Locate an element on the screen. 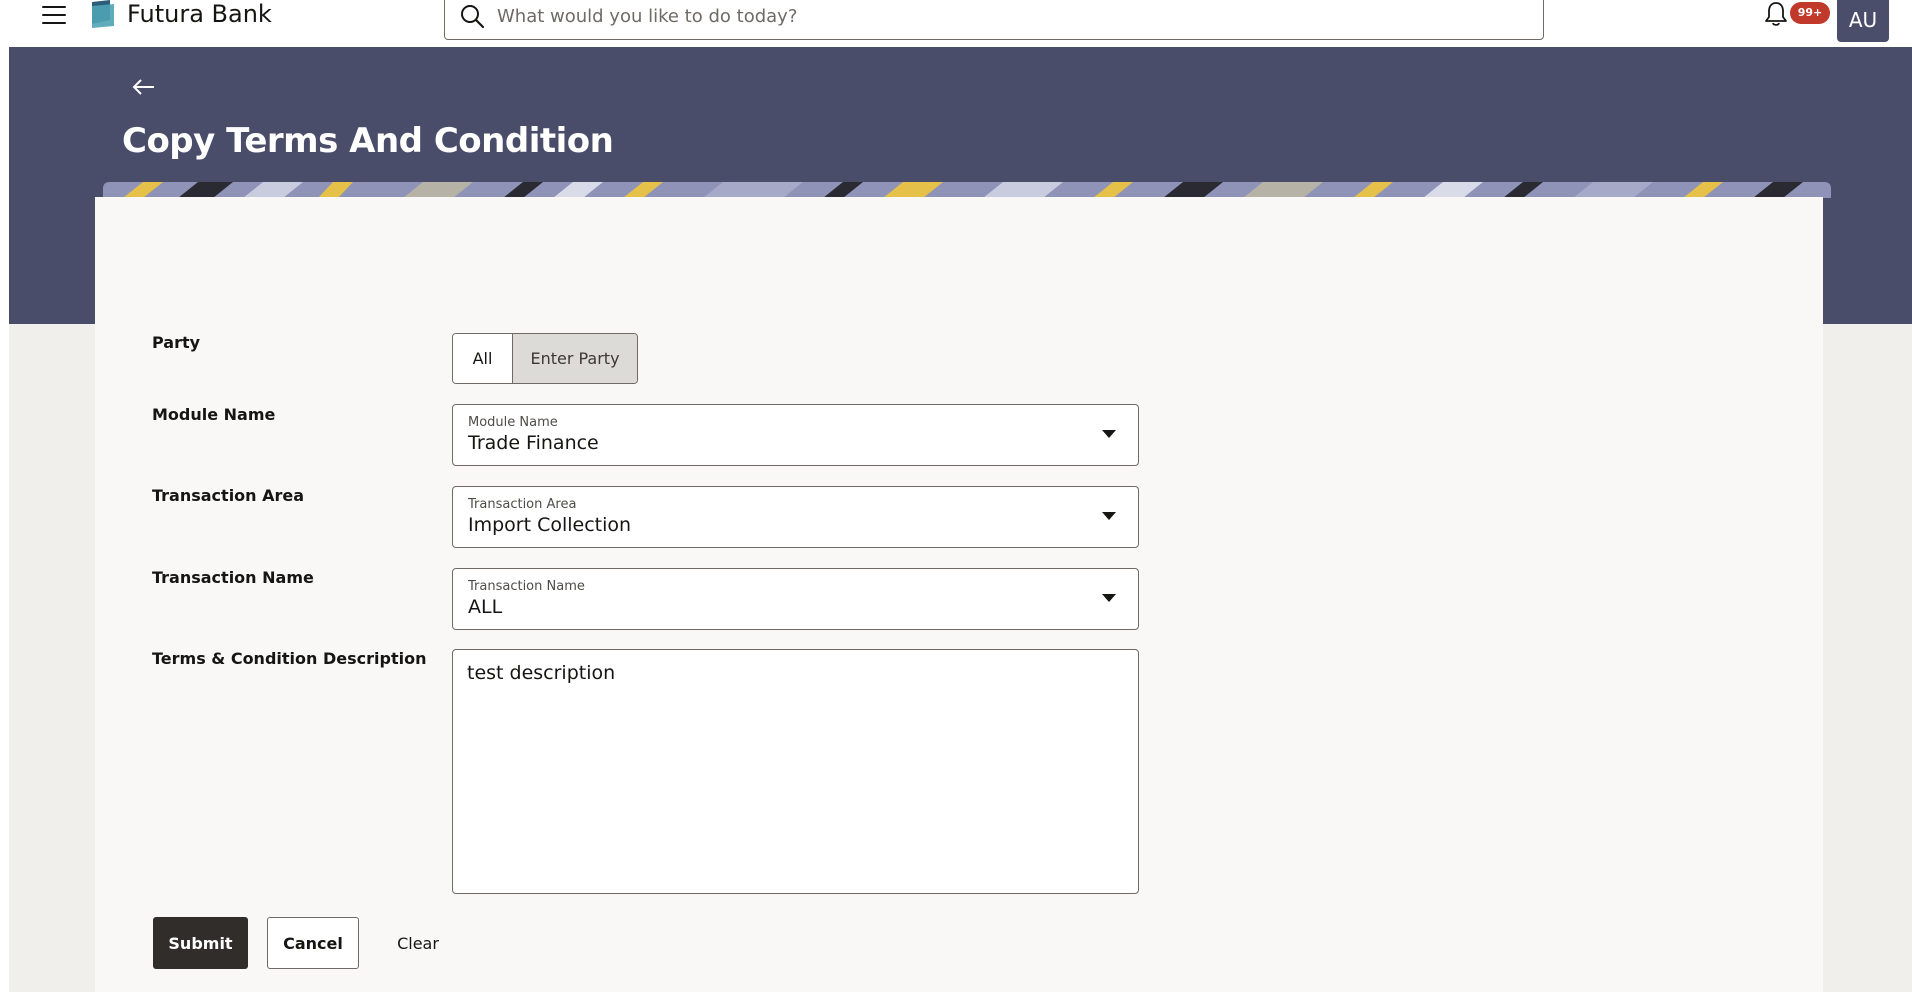  party-toggle-group: All Enter Party is located at coordinates (545, 358).